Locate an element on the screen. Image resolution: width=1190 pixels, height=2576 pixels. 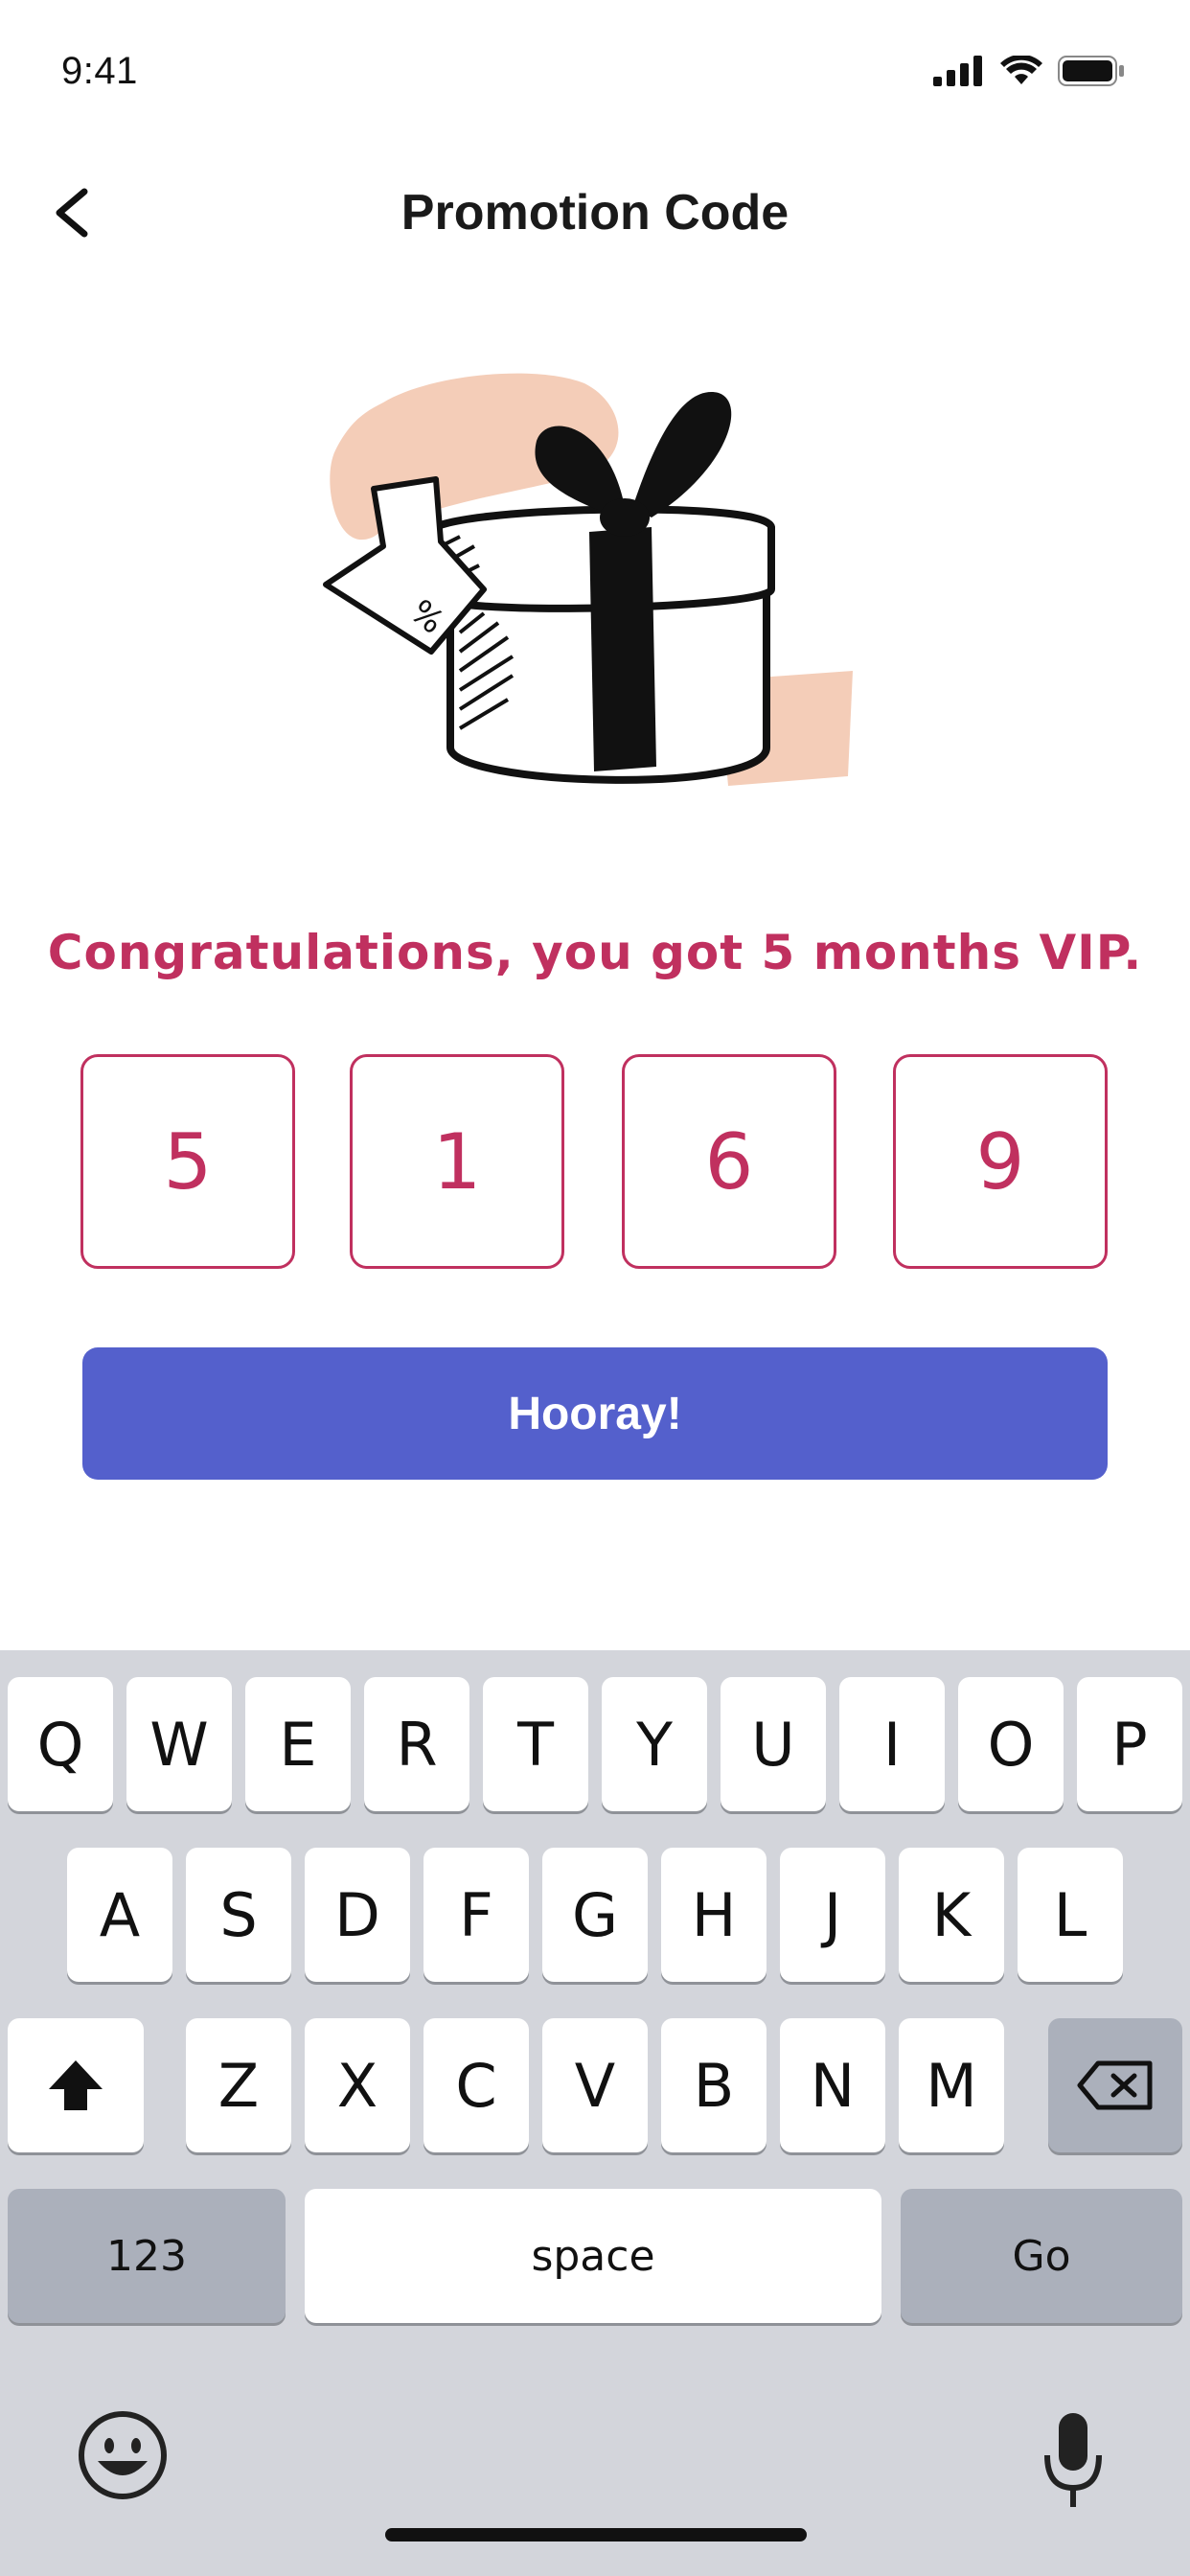
key-r: R is located at coordinates (417, 1744).